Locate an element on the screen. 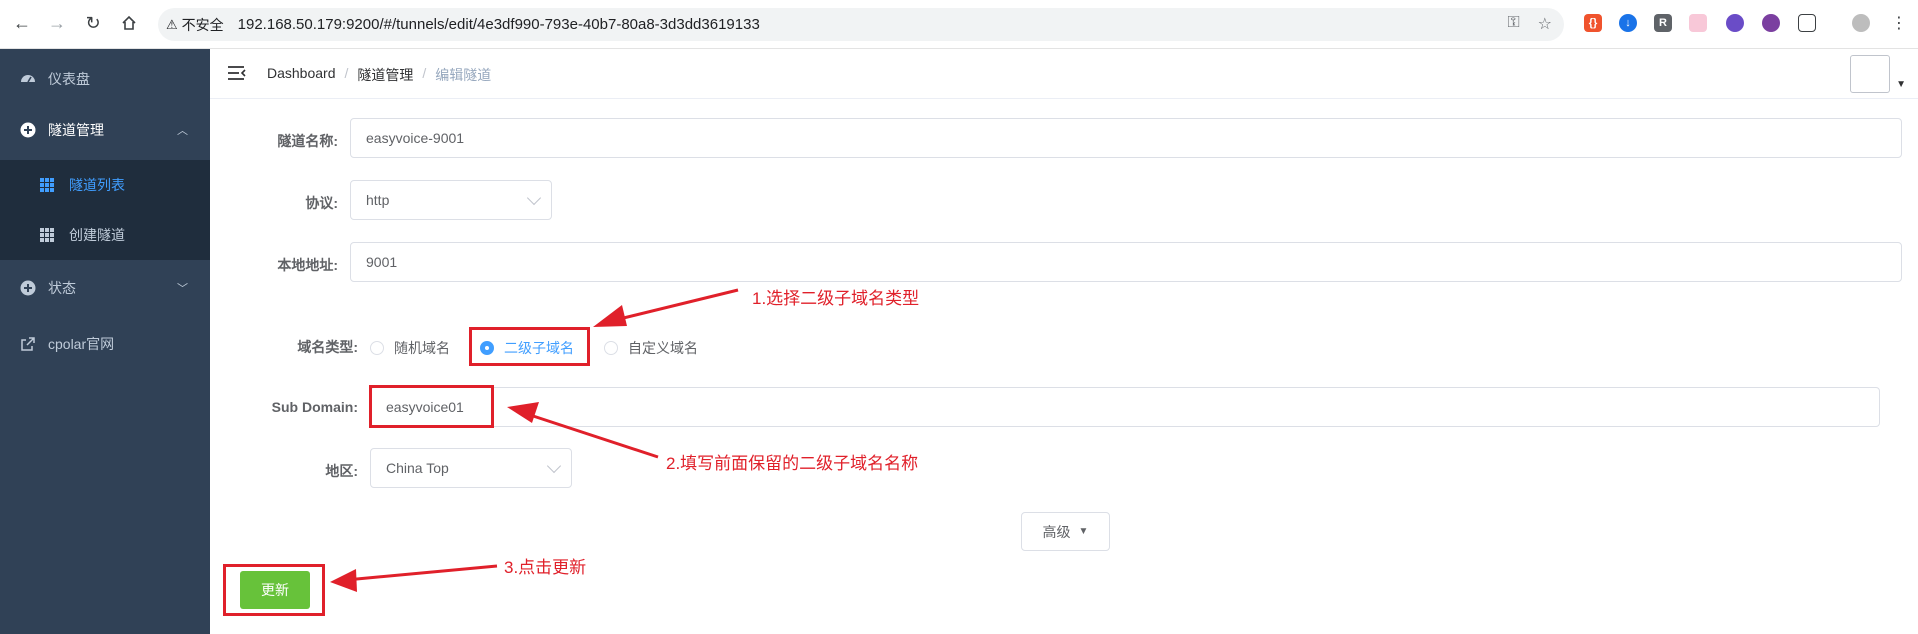  chevron-up-icon: ︿ is located at coordinates (182, 131).